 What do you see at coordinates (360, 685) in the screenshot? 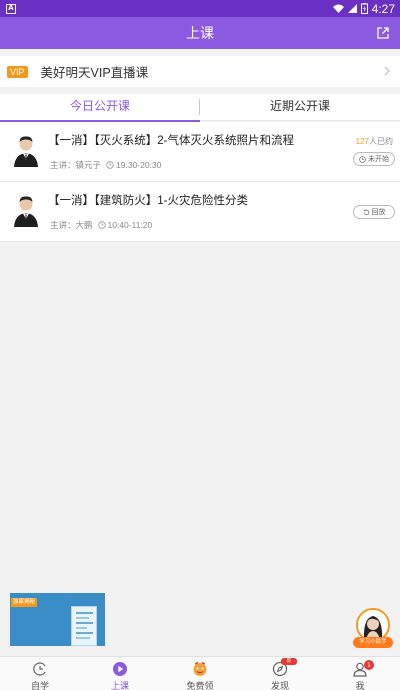
I see `nav-label: 我` at bounding box center [360, 685].